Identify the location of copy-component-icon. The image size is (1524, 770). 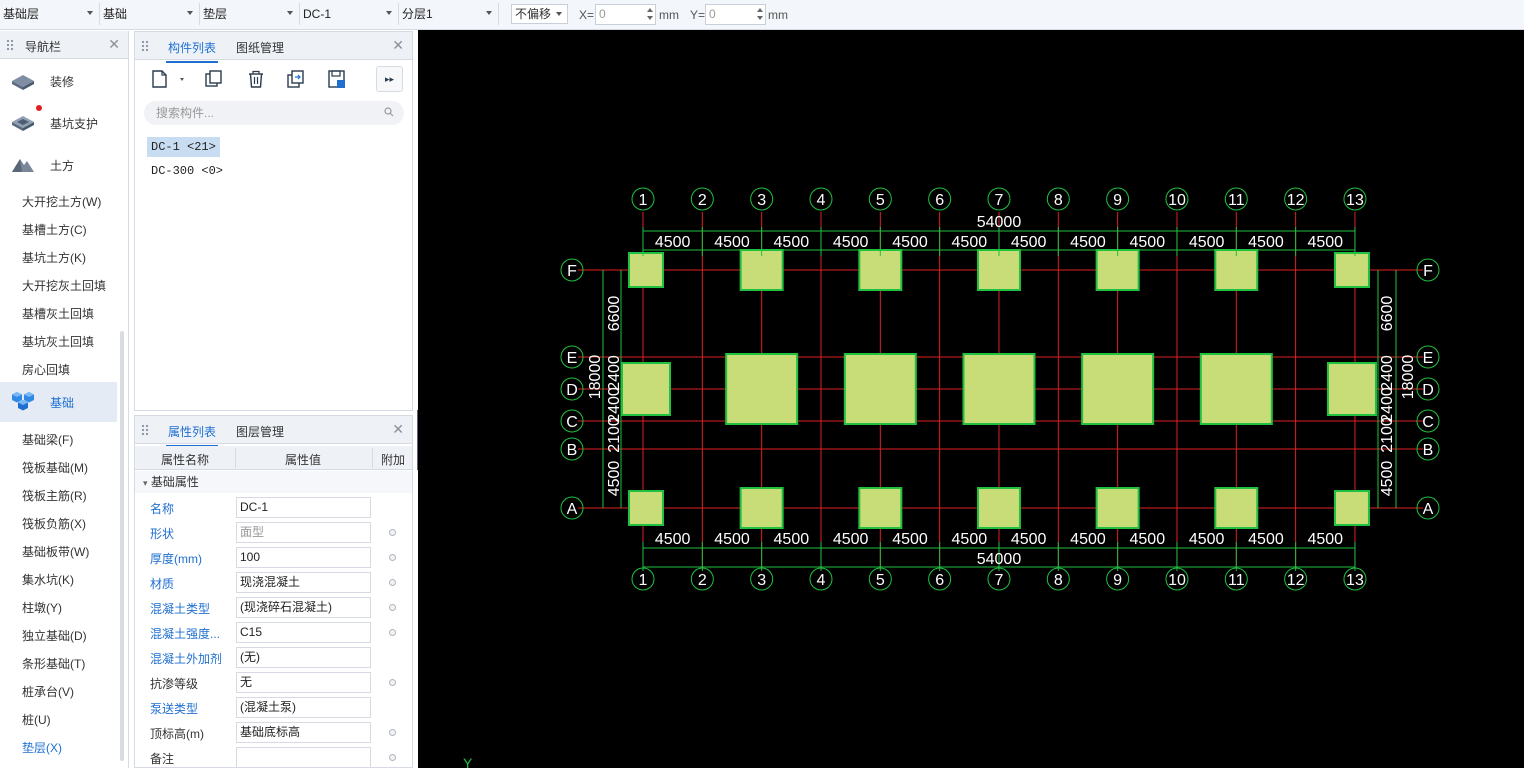
(214, 79).